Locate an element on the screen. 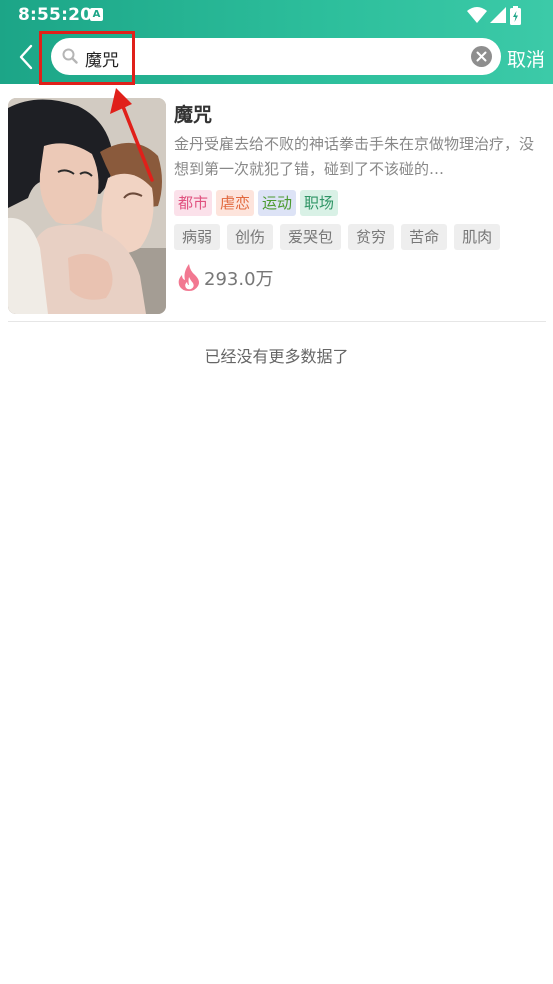 This screenshot has height=984, width=553. notification-icon: A is located at coordinates (96, 14).